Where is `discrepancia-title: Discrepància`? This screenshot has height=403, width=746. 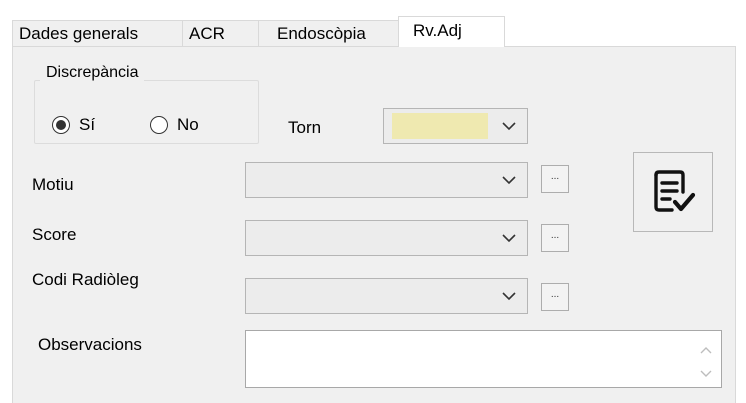
discrepancia-title: Discrepància is located at coordinates (92, 73).